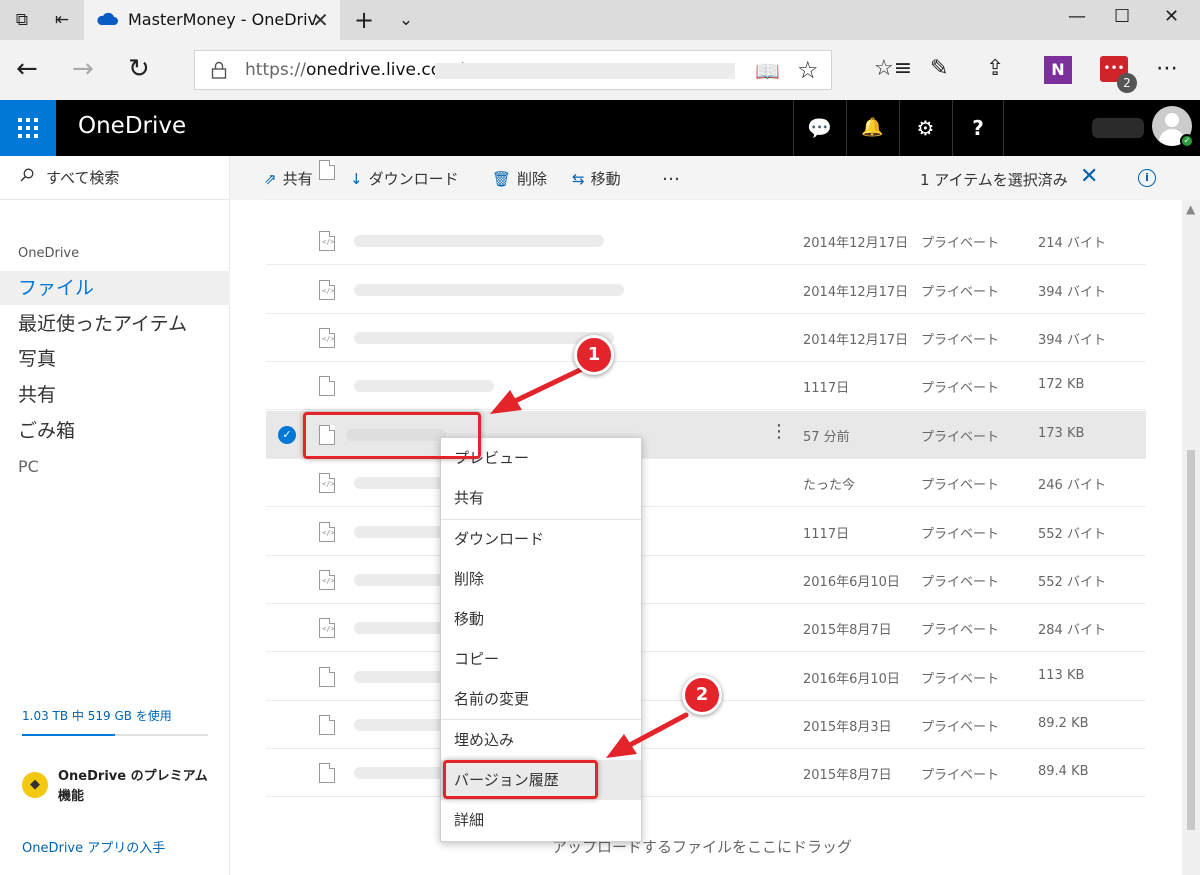  Describe the element at coordinates (541, 699) in the screenshot. I see `menu-item-rename: 名前の変更` at that location.